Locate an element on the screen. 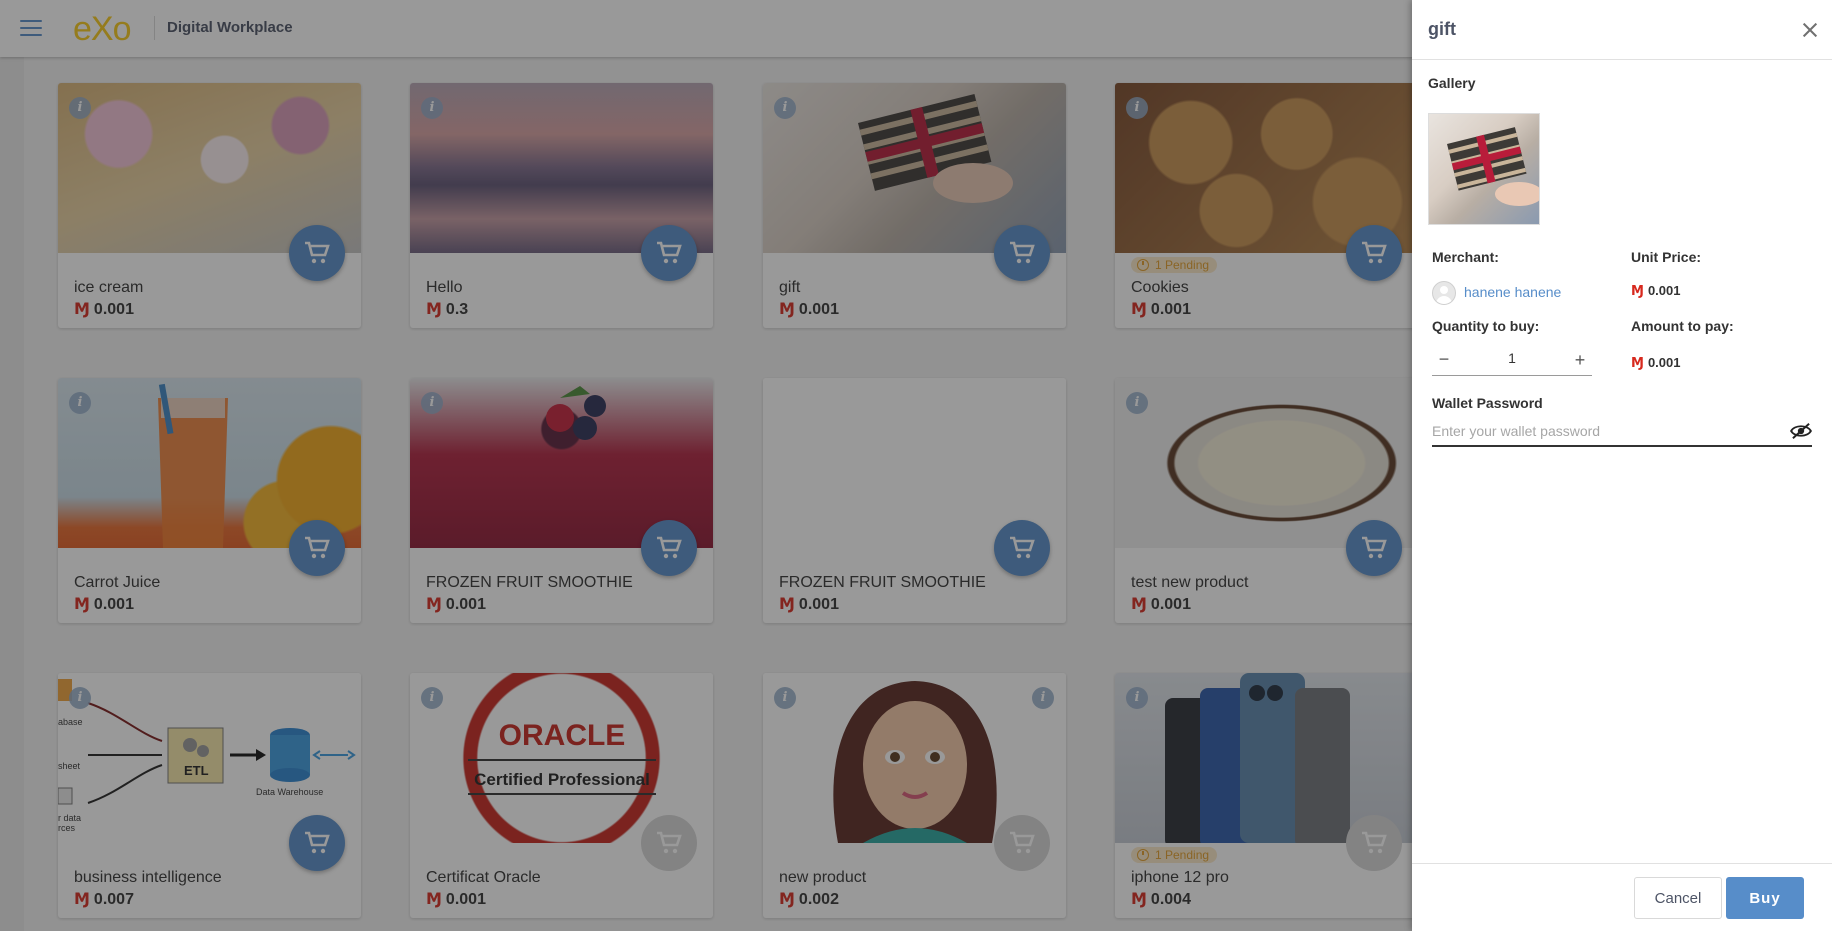 The image size is (1832, 931). amount-label: Amount to pay: is located at coordinates (1682, 326).